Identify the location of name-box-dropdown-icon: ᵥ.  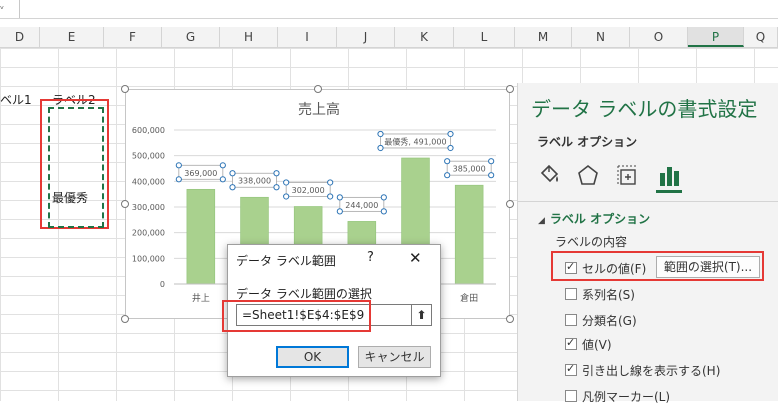
(2, 6).